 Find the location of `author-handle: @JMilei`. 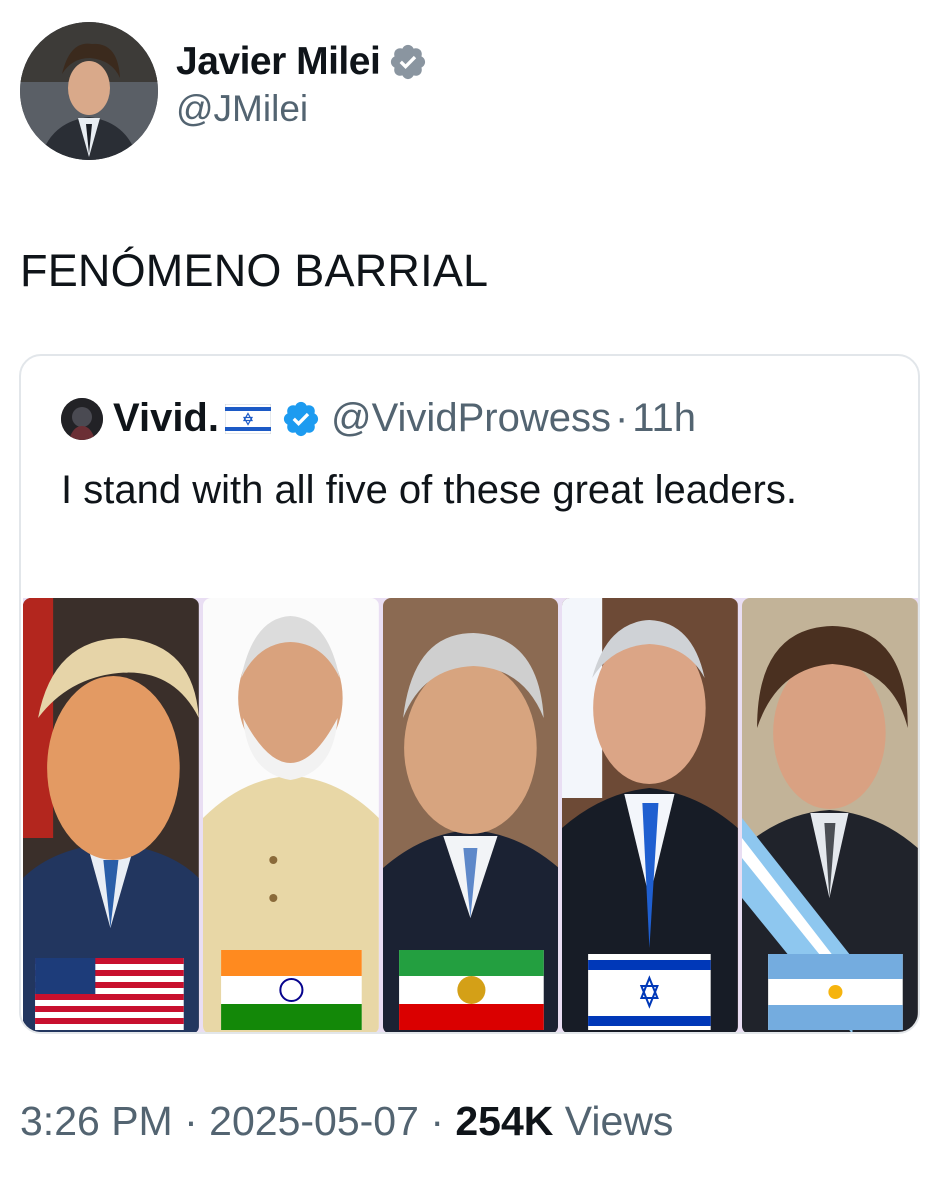

author-handle: @JMilei is located at coordinates (302, 109).